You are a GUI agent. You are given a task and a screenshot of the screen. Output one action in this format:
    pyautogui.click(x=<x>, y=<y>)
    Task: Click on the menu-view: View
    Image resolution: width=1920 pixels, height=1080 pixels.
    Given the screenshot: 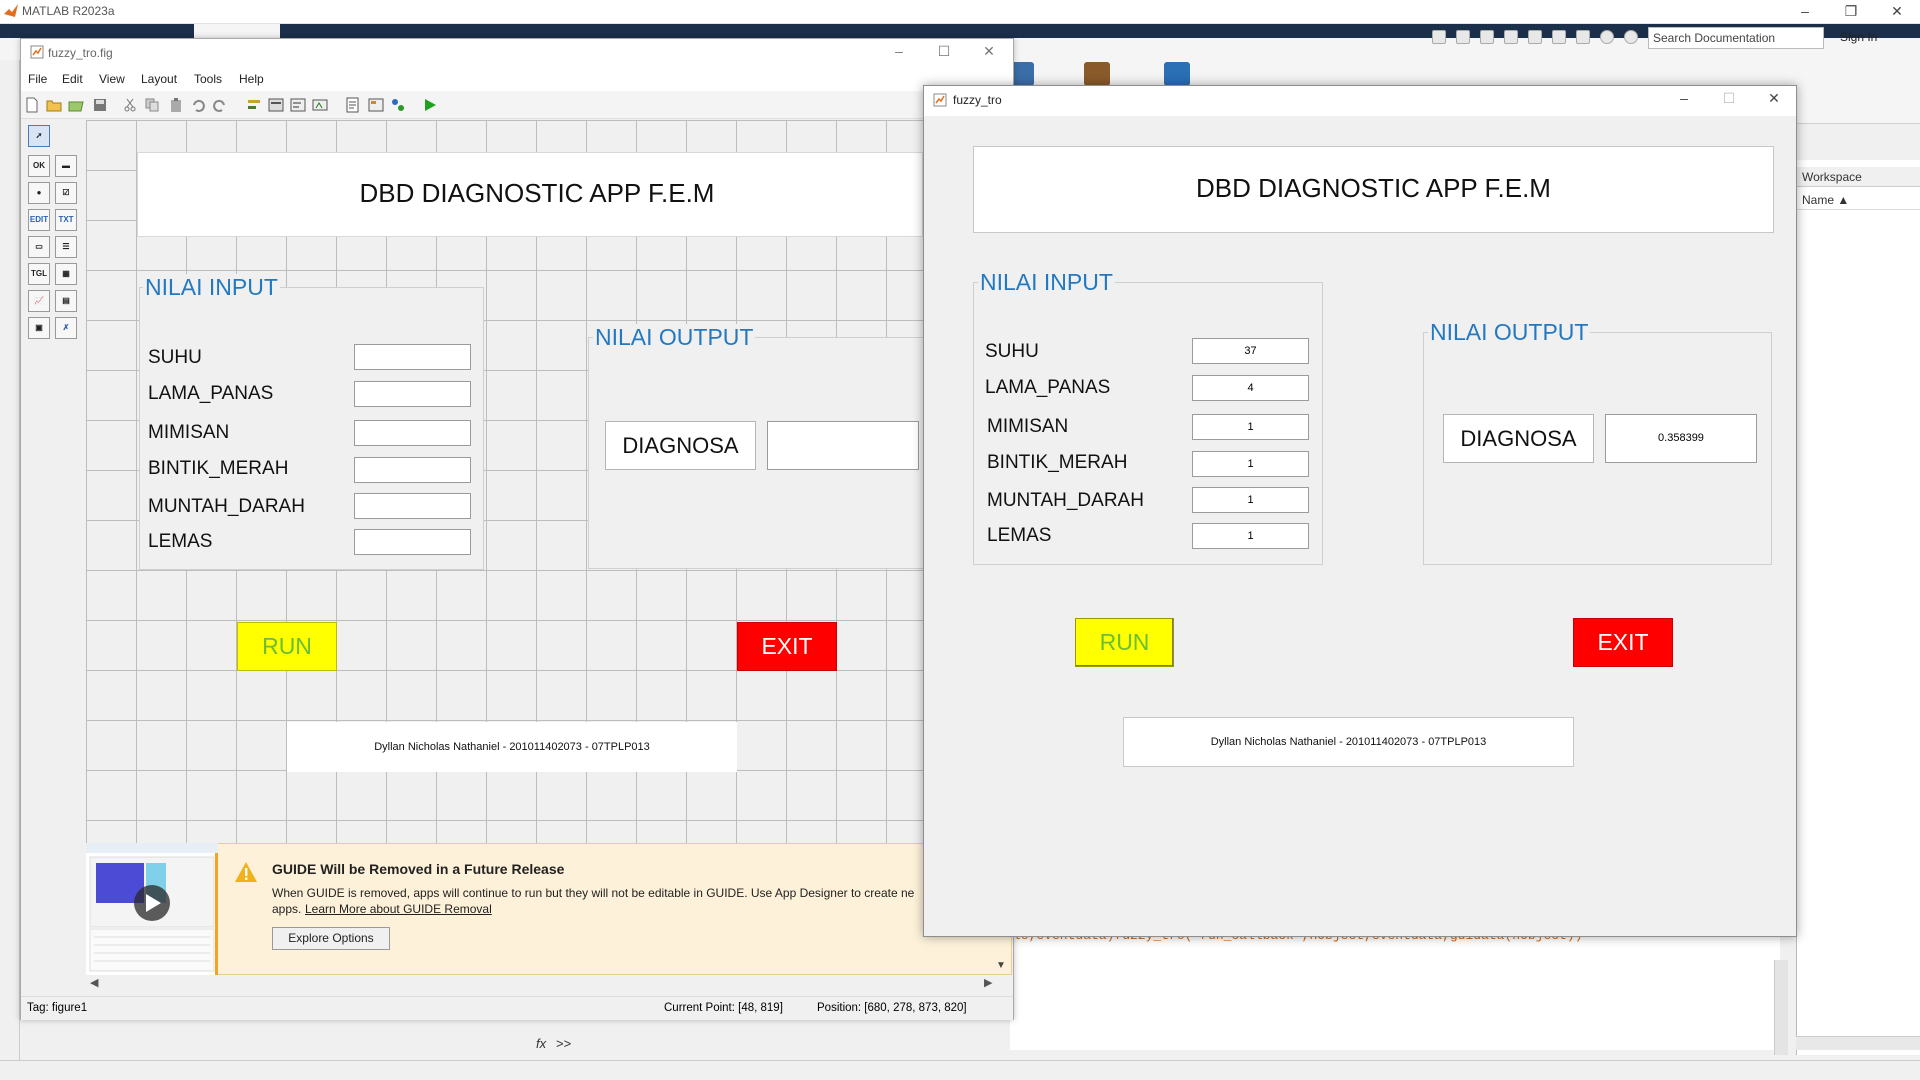 What is the action you would take?
    pyautogui.click(x=112, y=79)
    